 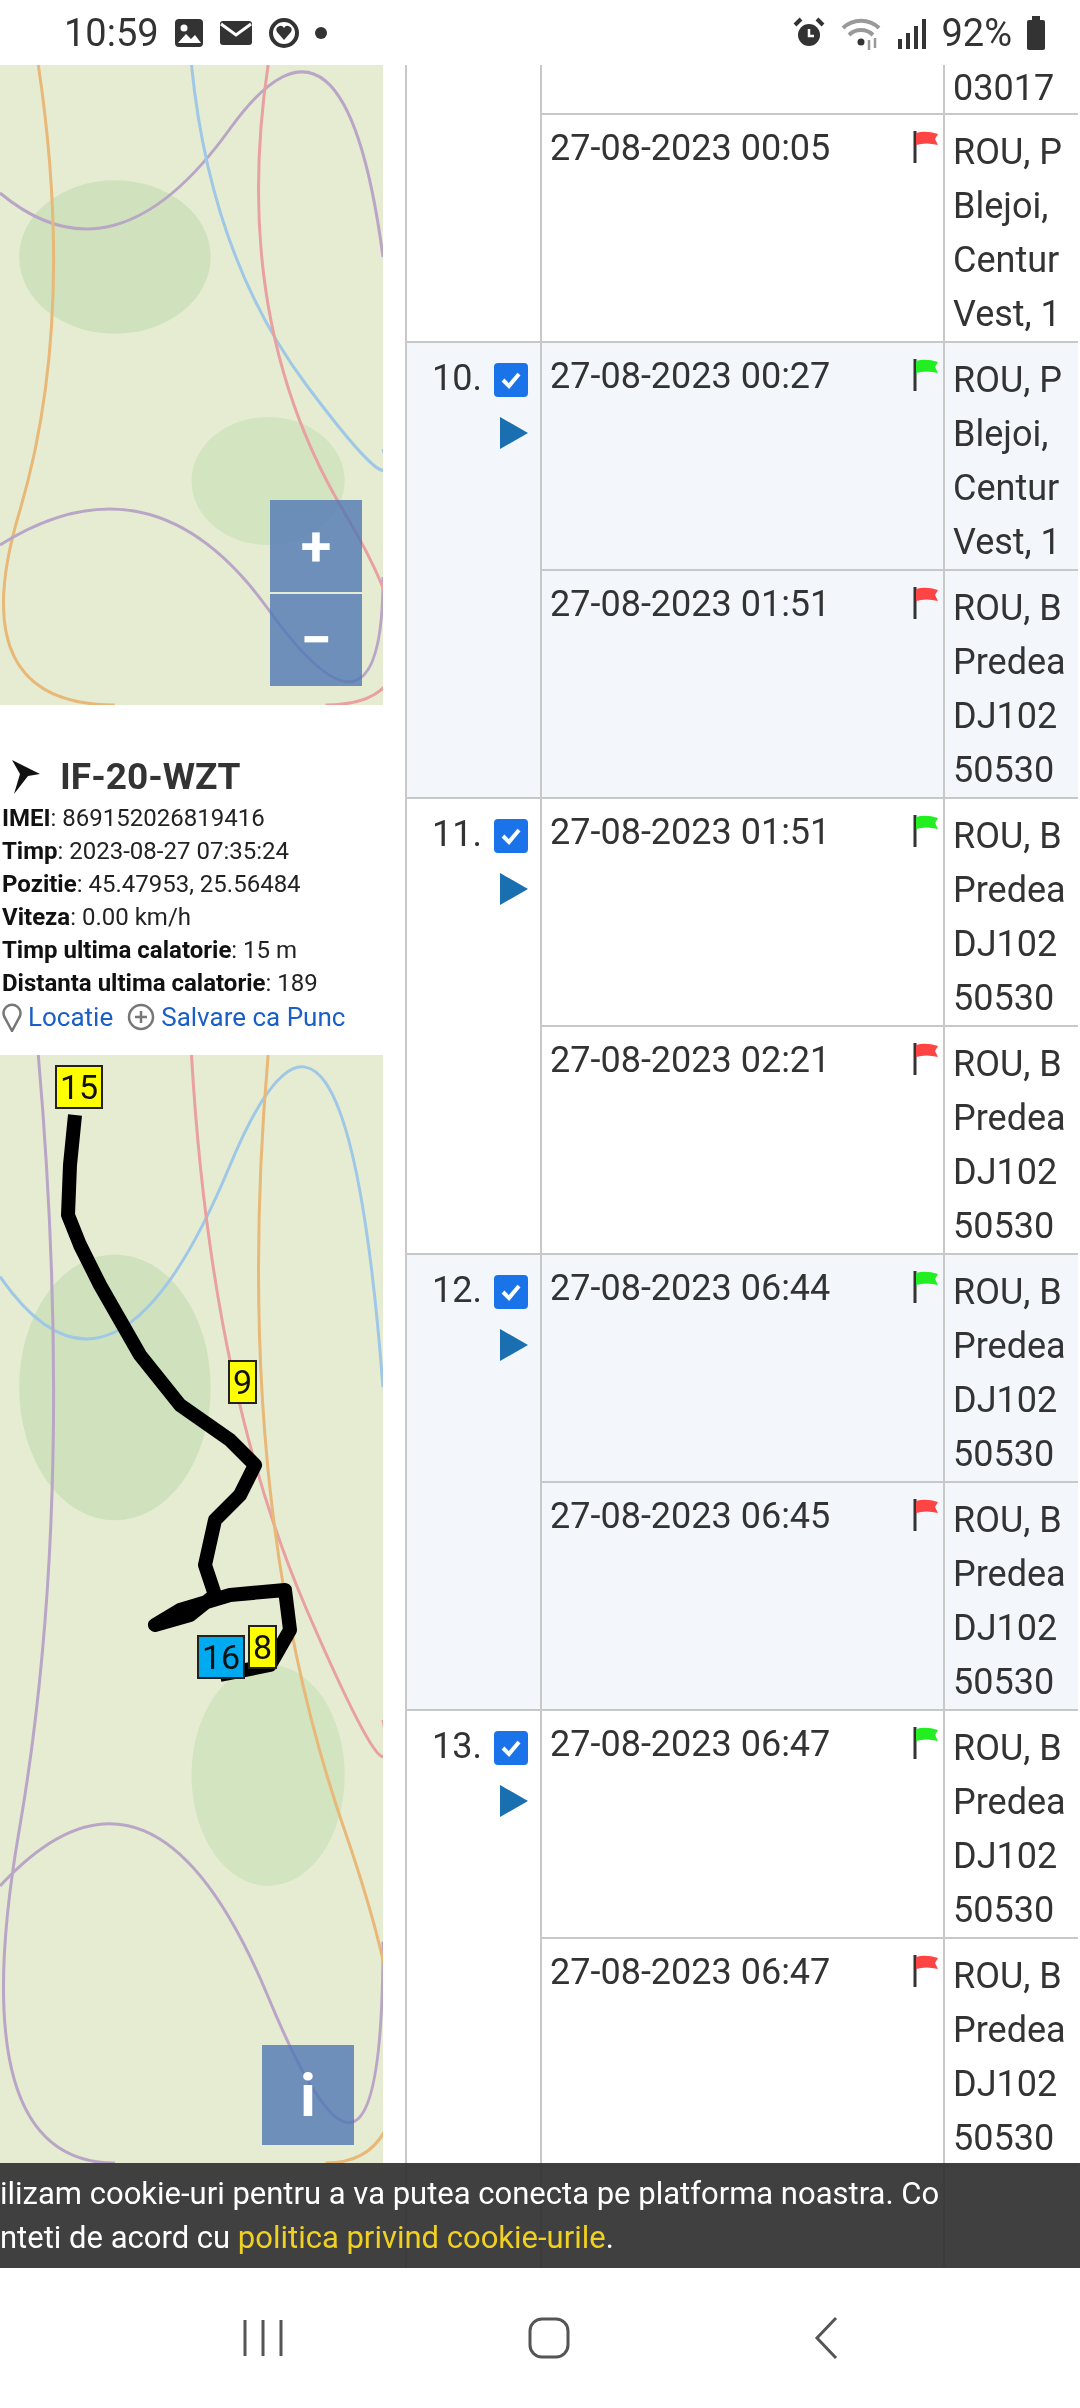 What do you see at coordinates (152, 884) in the screenshot?
I see `vehicle-detail: Pozitie: 45.47953, 25.56484` at bounding box center [152, 884].